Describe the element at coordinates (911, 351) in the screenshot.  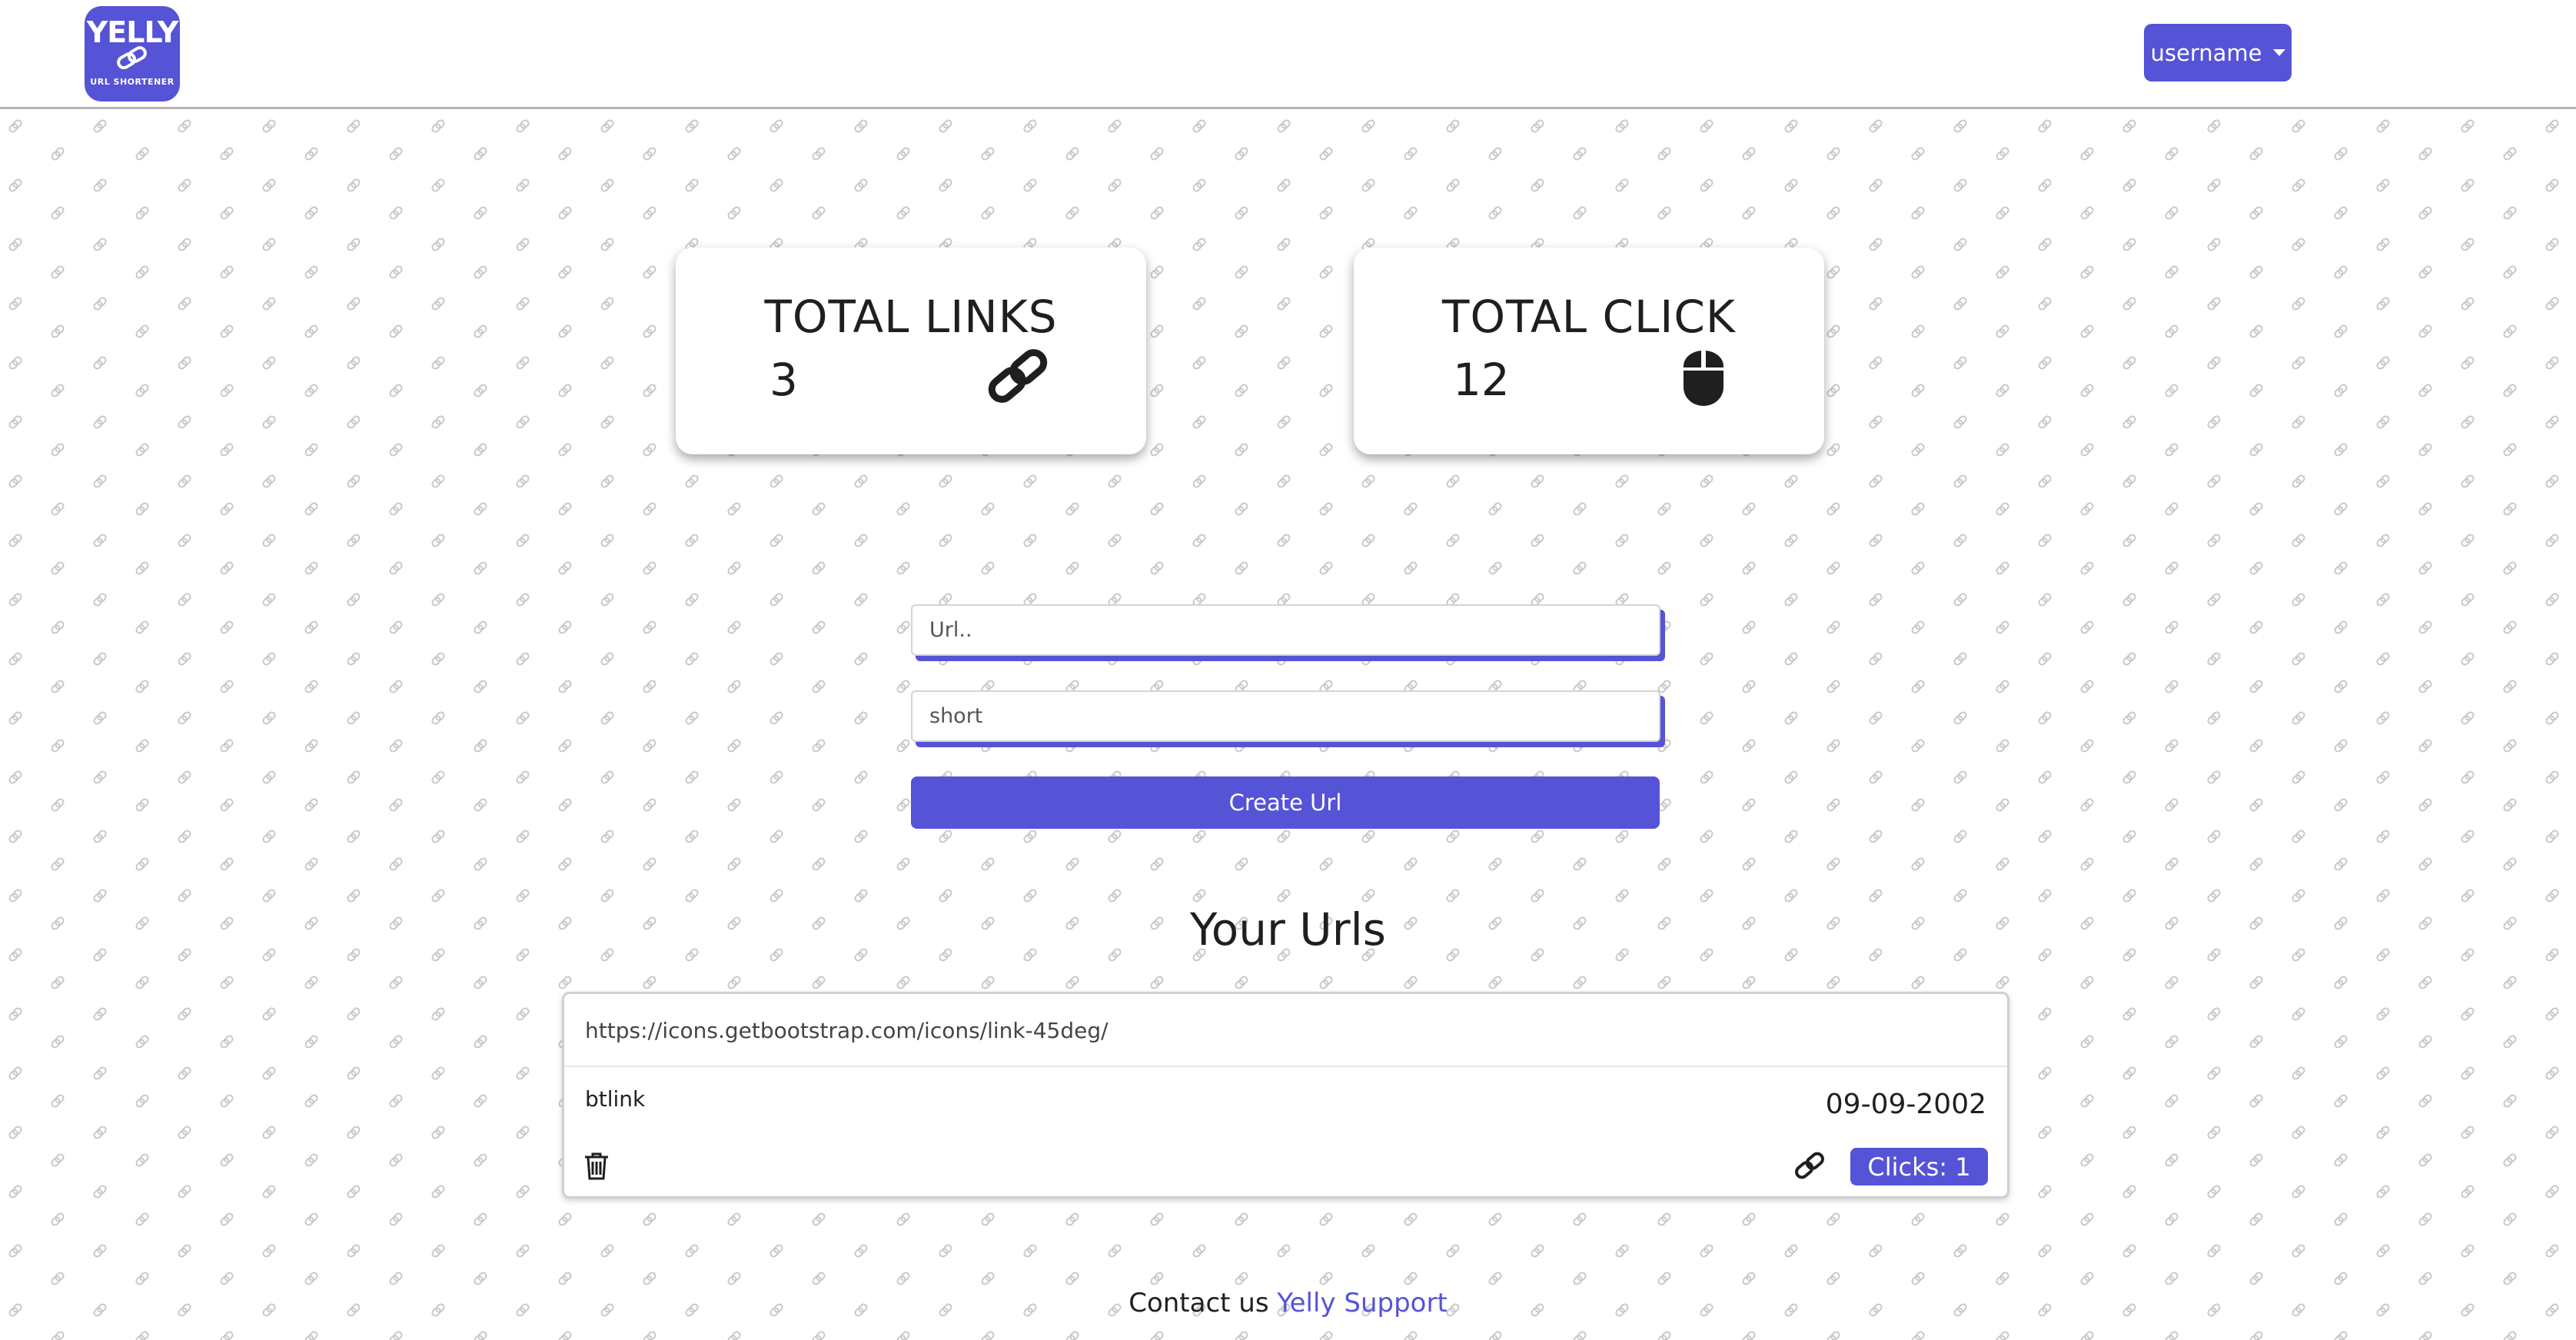
I see `total-links-card: TOTAL LINKS 3` at that location.